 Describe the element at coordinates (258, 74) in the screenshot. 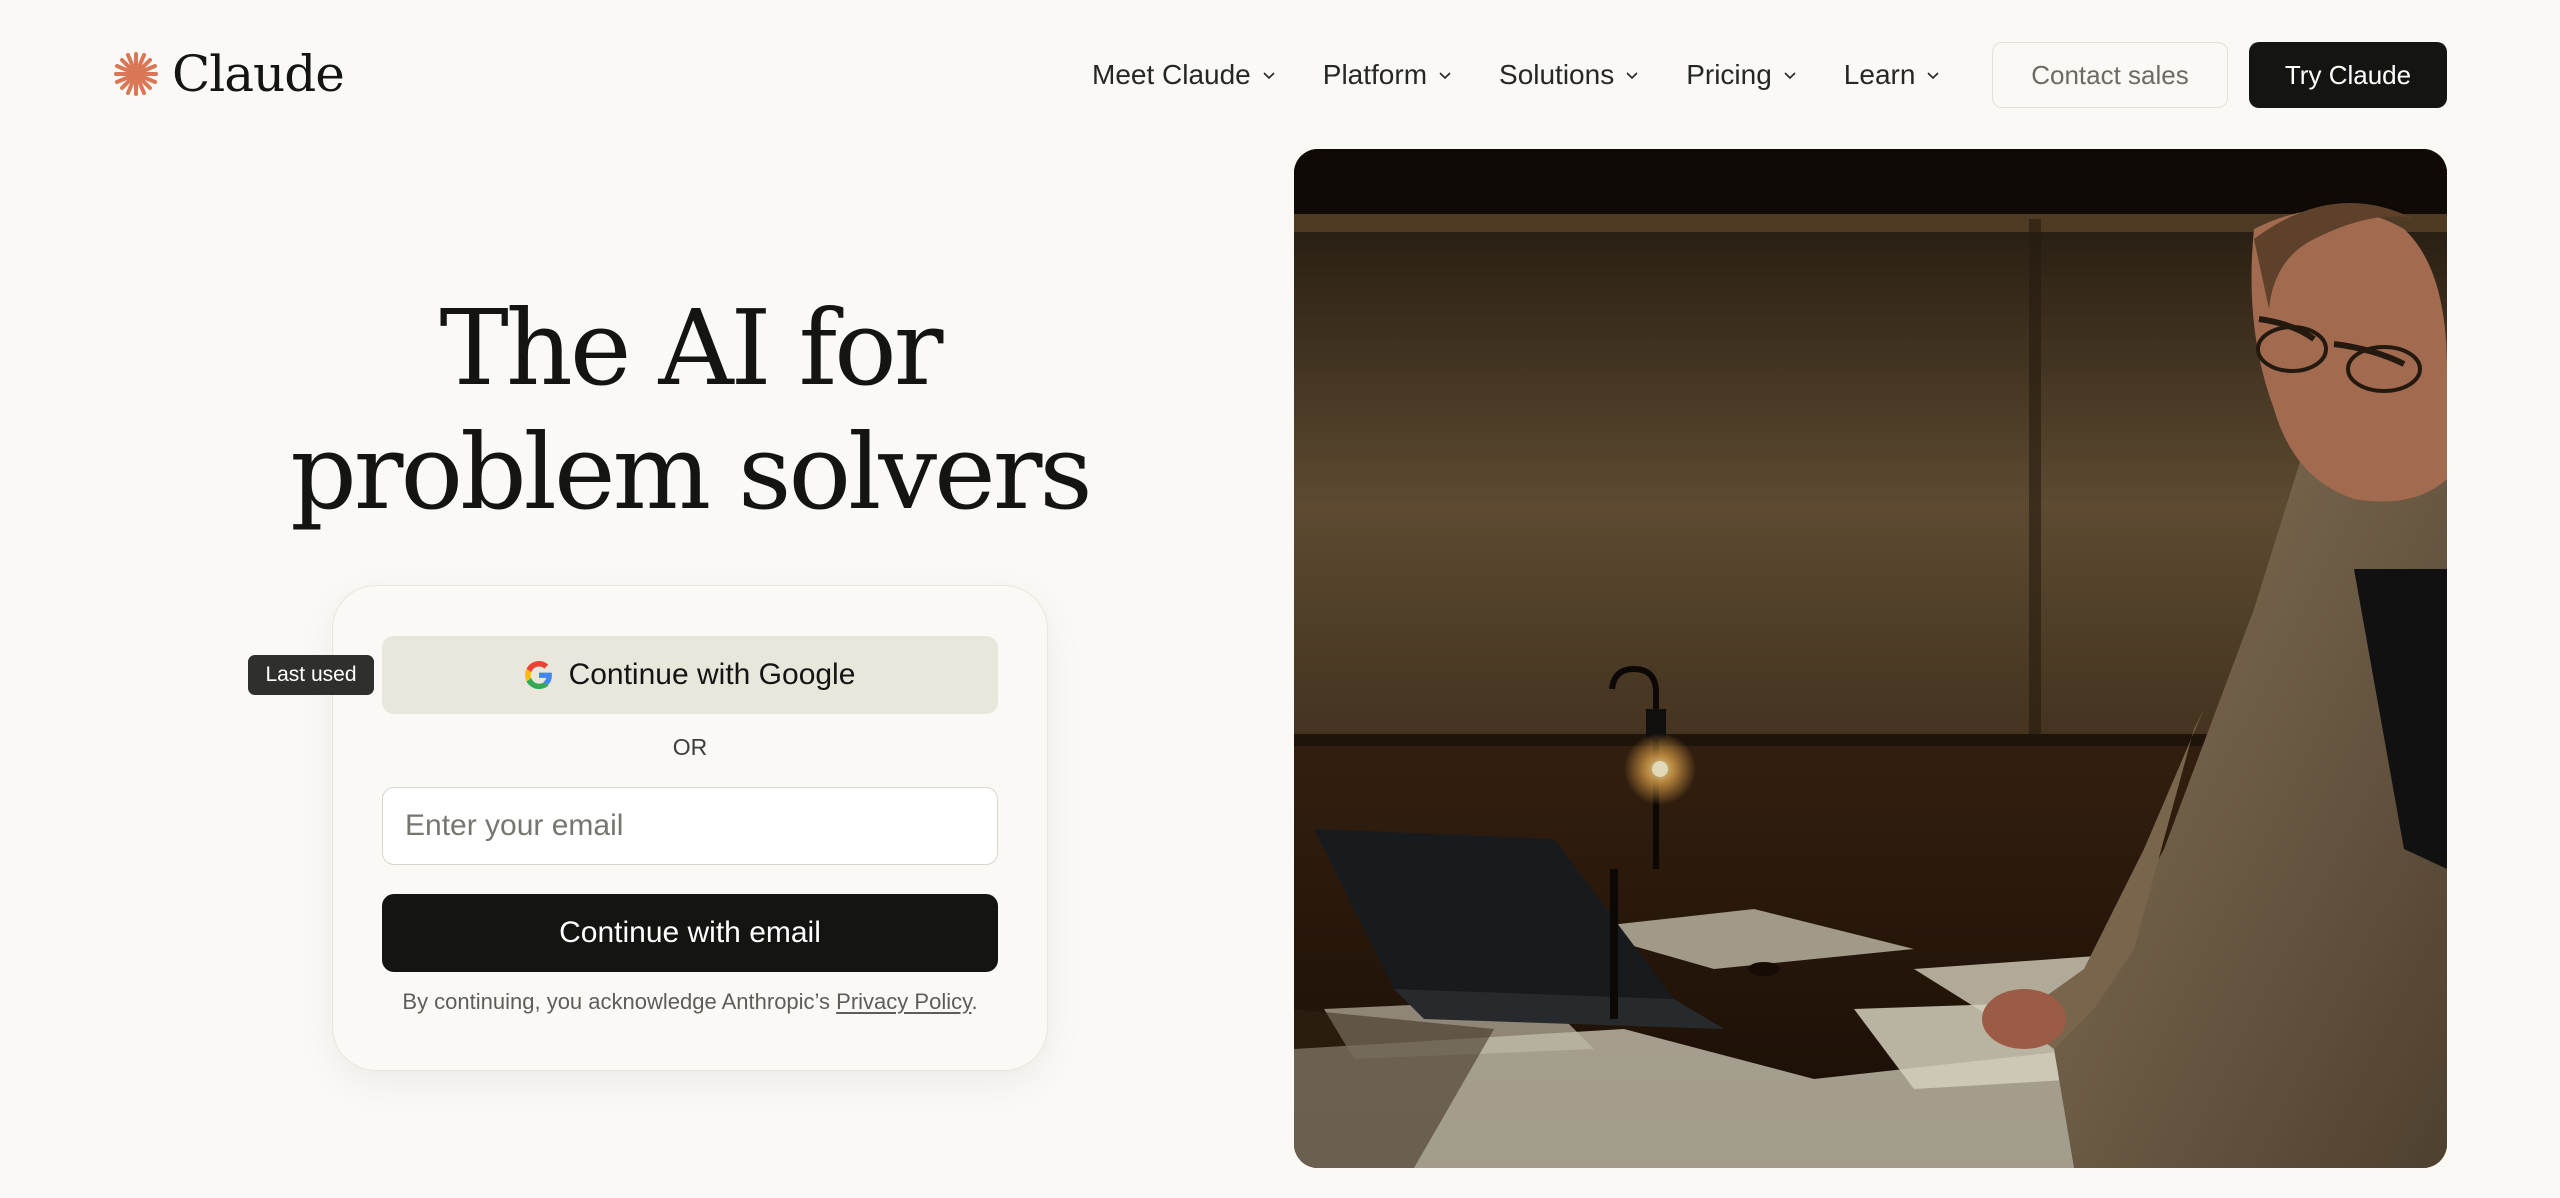

I see `logo-wordmark: Claude` at that location.